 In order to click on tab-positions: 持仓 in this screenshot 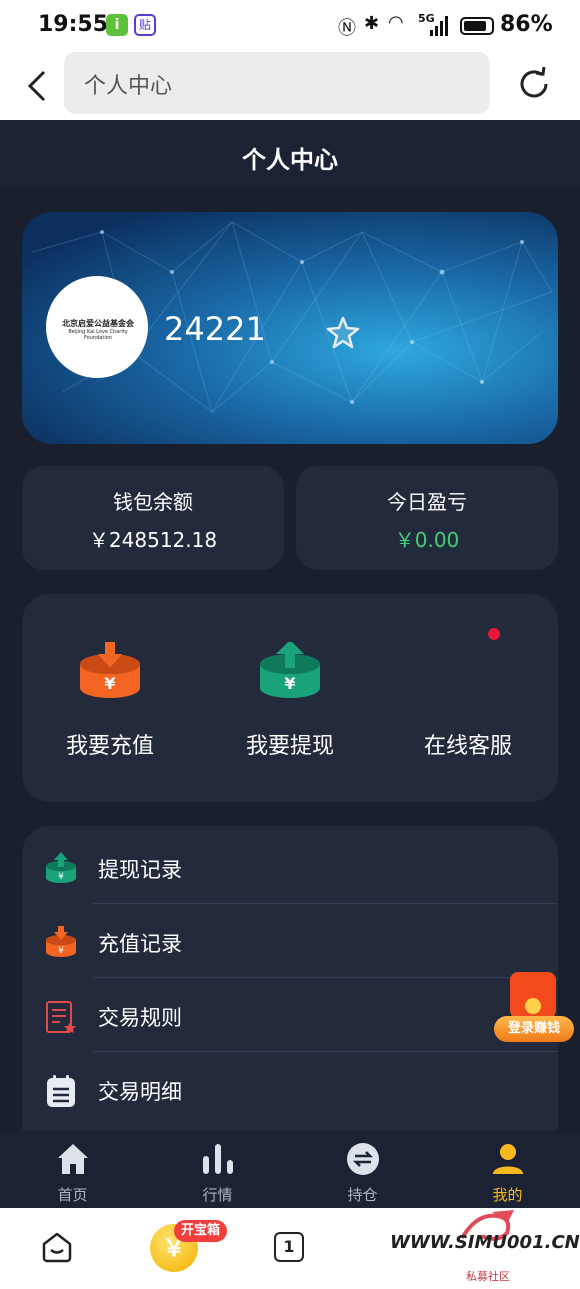, I will do `click(362, 1173)`.